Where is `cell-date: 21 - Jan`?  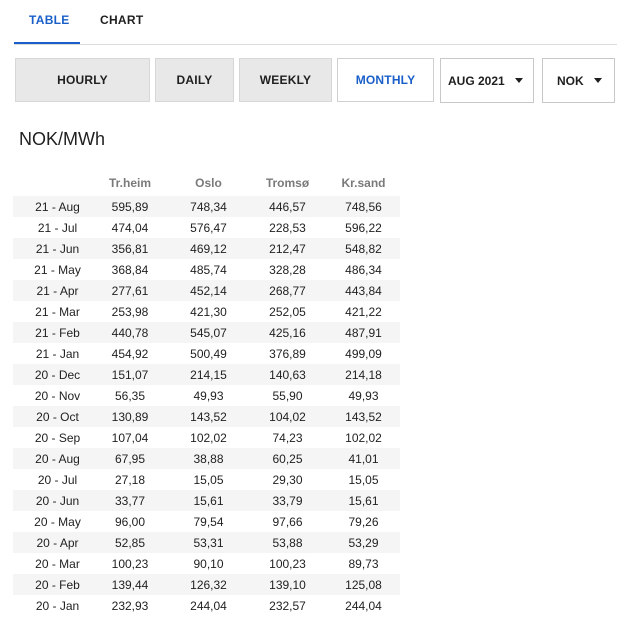
cell-date: 21 - Jan is located at coordinates (57, 353).